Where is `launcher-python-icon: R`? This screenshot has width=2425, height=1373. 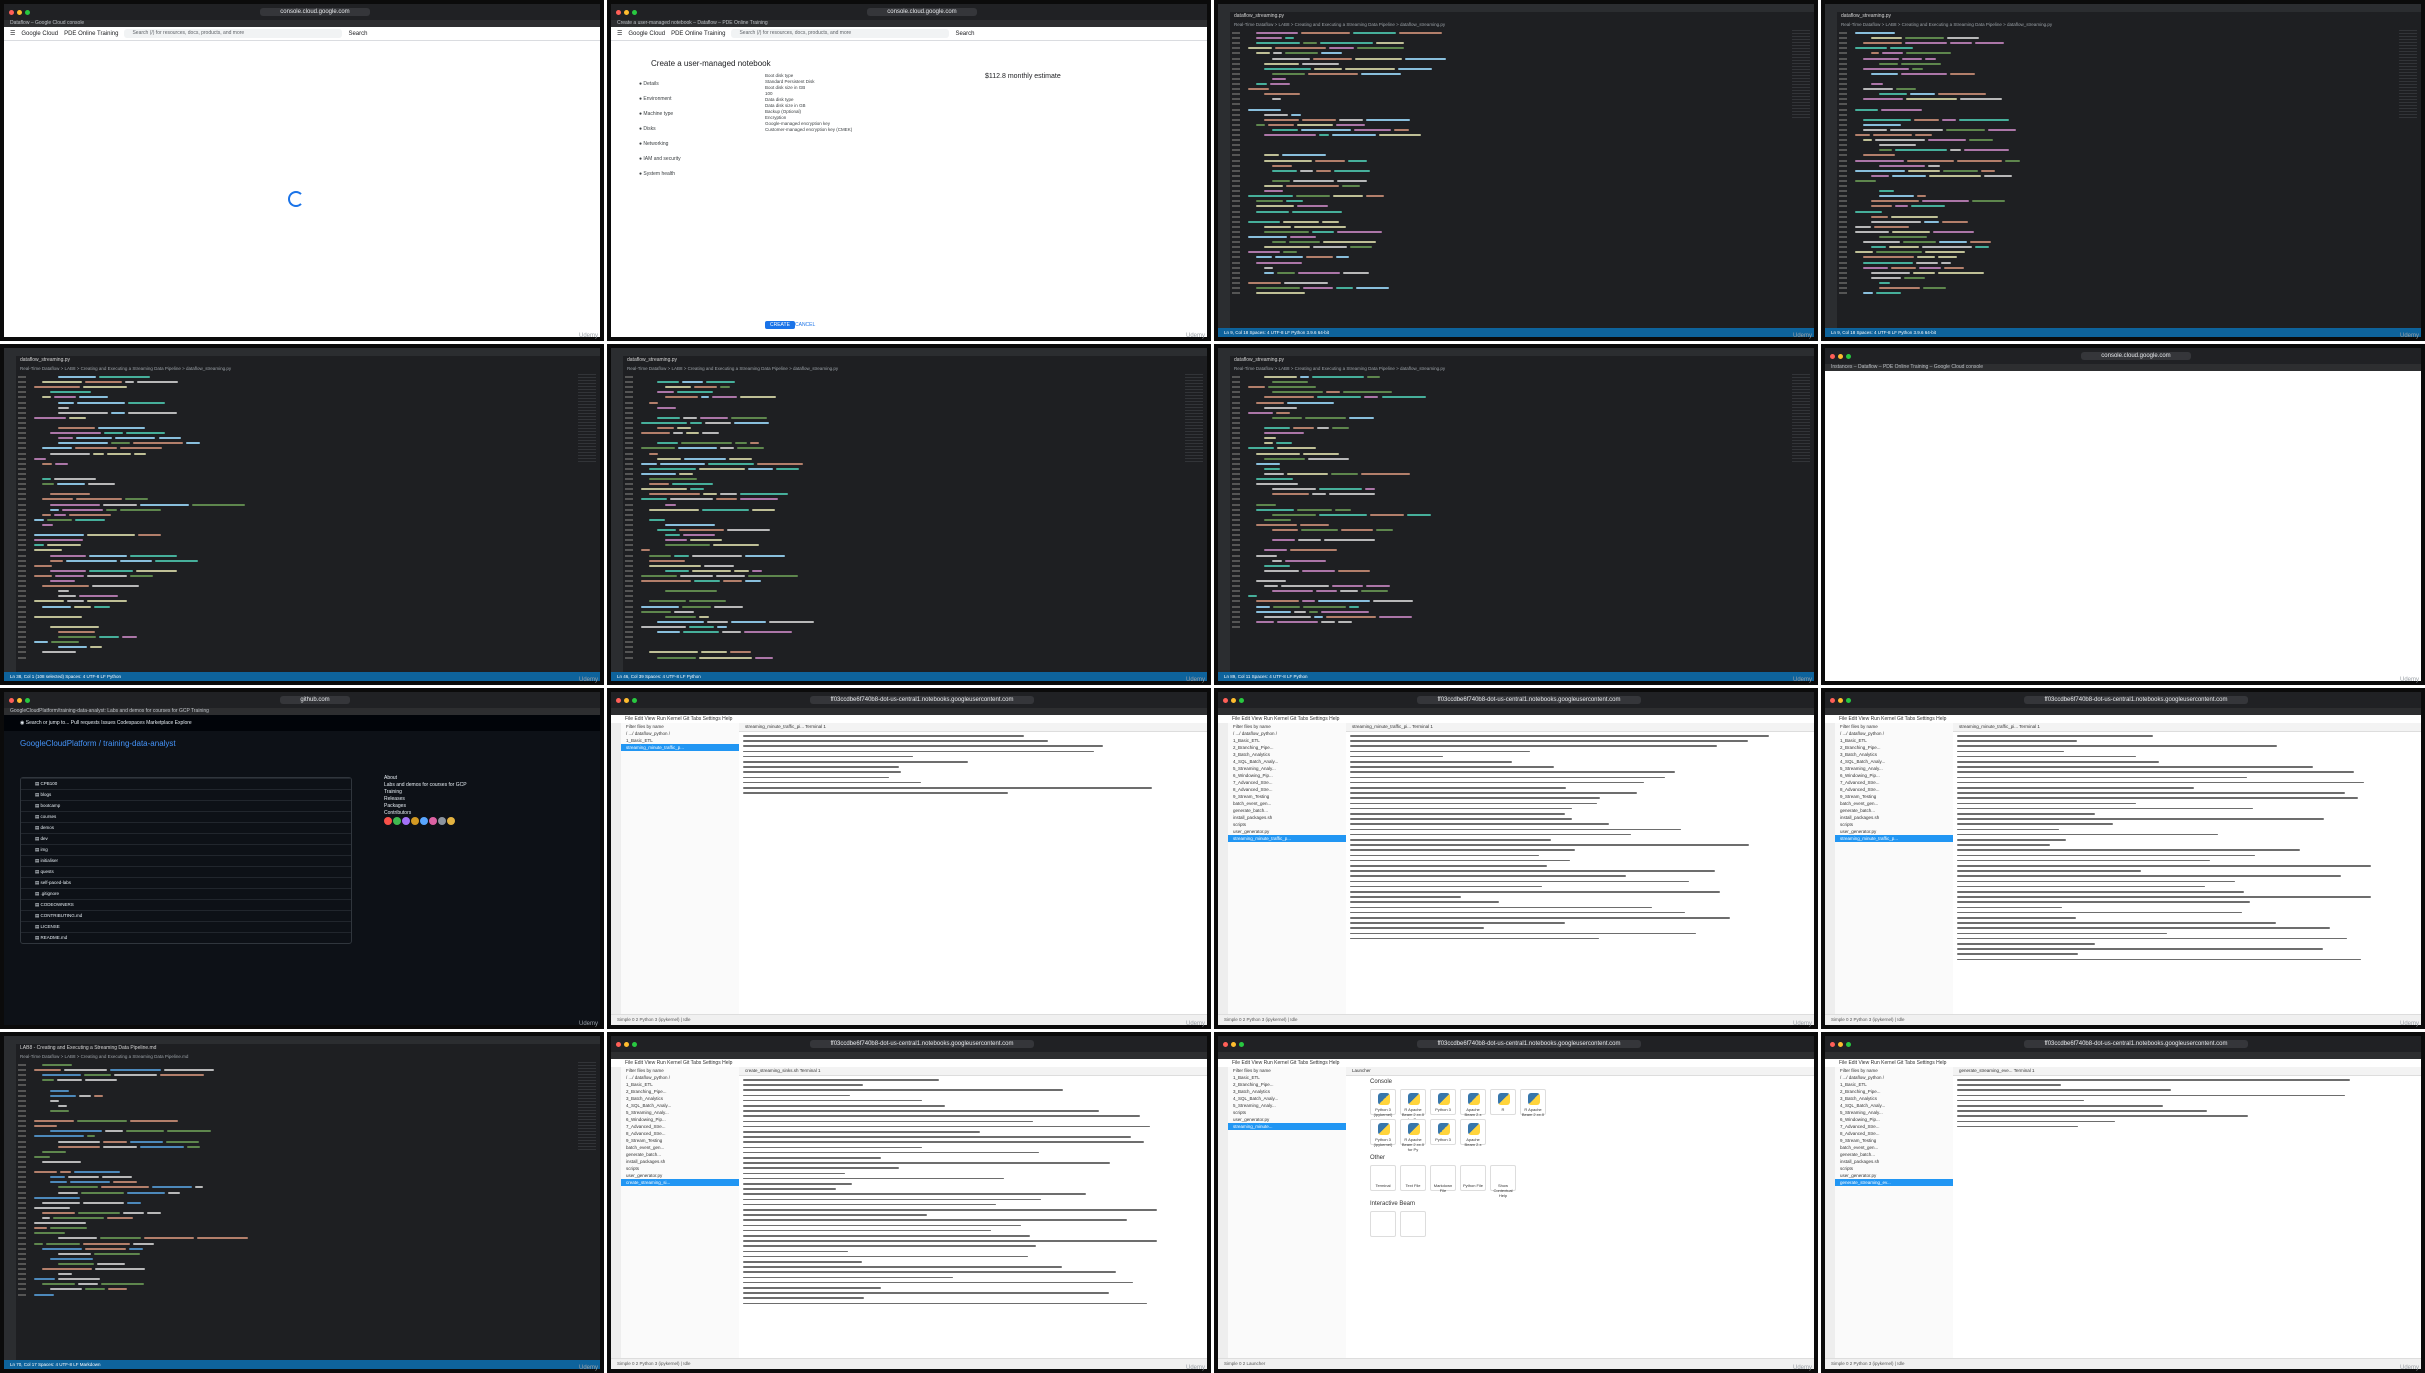
launcher-python-icon: R is located at coordinates (1503, 1102).